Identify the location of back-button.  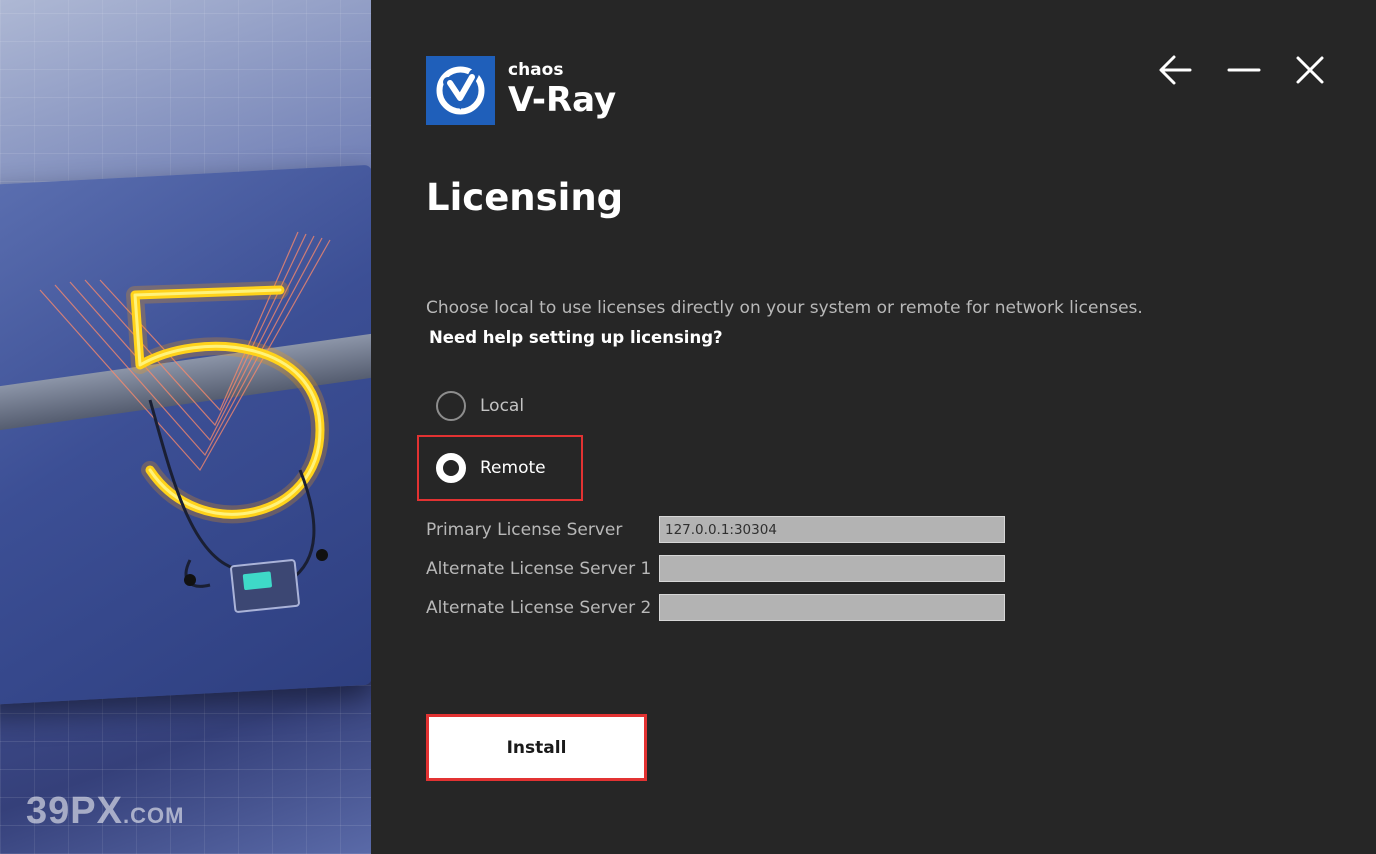
(1178, 70).